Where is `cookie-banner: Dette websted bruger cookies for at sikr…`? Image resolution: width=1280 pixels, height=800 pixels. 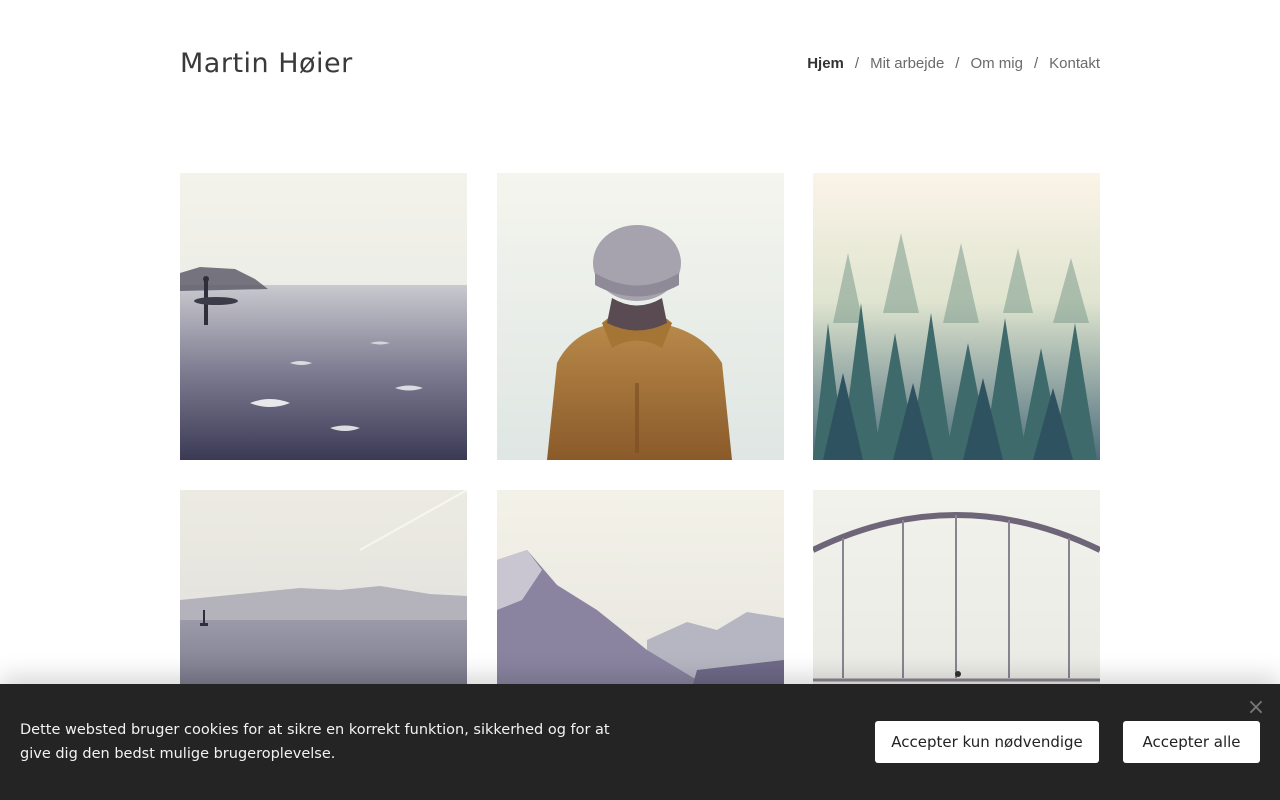
cookie-banner: Dette websted bruger cookies for at sikr… is located at coordinates (640, 742).